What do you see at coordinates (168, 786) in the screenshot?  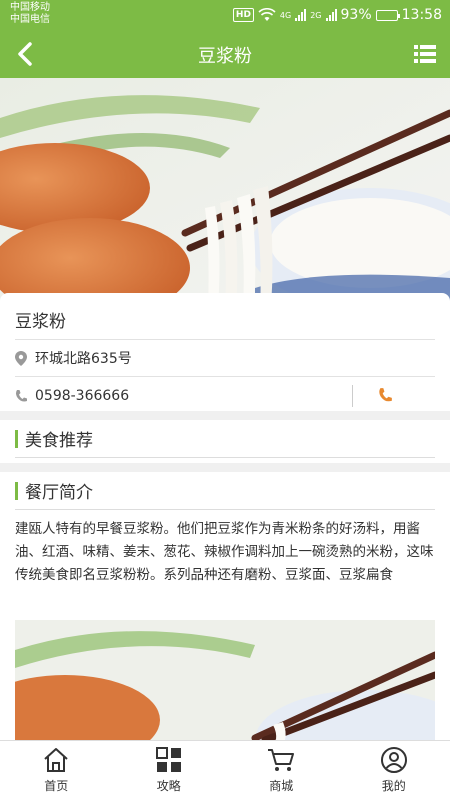 I see `nav-guide-label: 攻略` at bounding box center [168, 786].